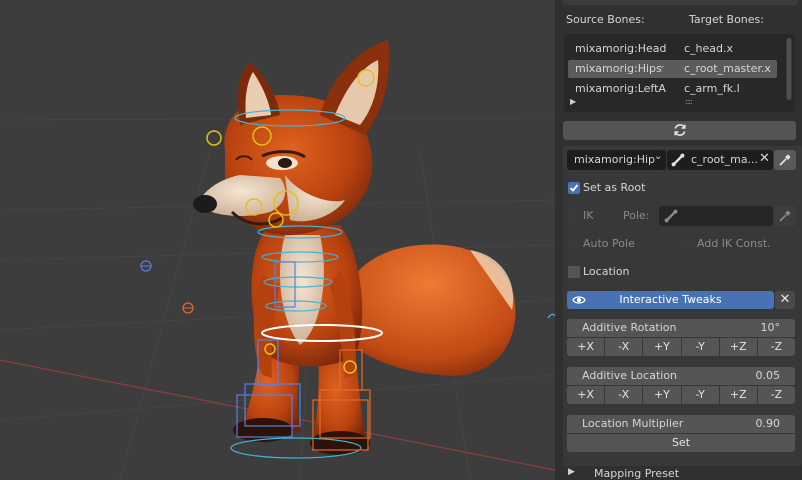 This screenshot has height=480, width=802. Describe the element at coordinates (618, 68) in the screenshot. I see `mapping-row-source: mixamorig:Hips` at that location.